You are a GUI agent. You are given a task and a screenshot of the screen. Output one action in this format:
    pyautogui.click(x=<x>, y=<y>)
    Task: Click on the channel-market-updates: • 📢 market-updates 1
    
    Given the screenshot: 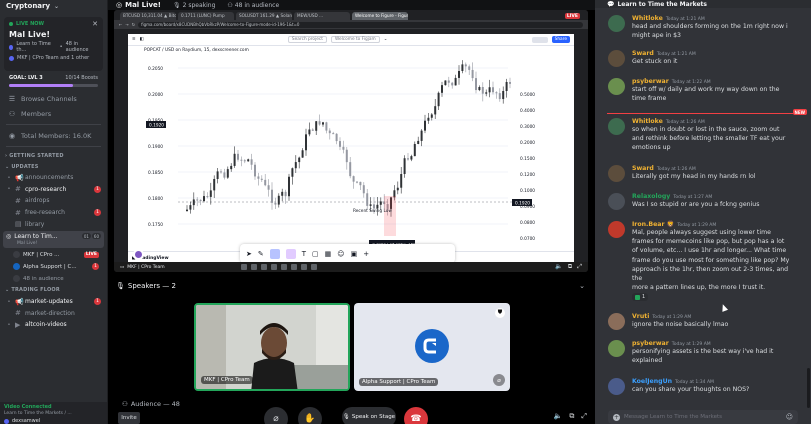 What is the action you would take?
    pyautogui.click(x=53, y=302)
    